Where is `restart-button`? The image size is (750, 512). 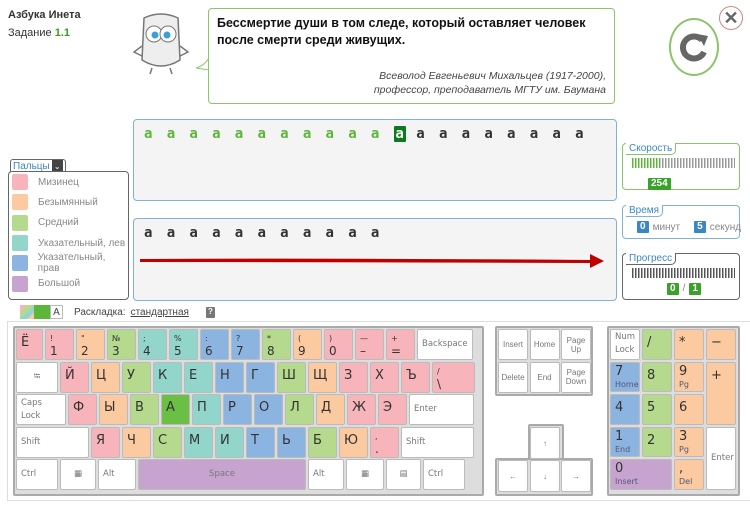
restart-button is located at coordinates (694, 47).